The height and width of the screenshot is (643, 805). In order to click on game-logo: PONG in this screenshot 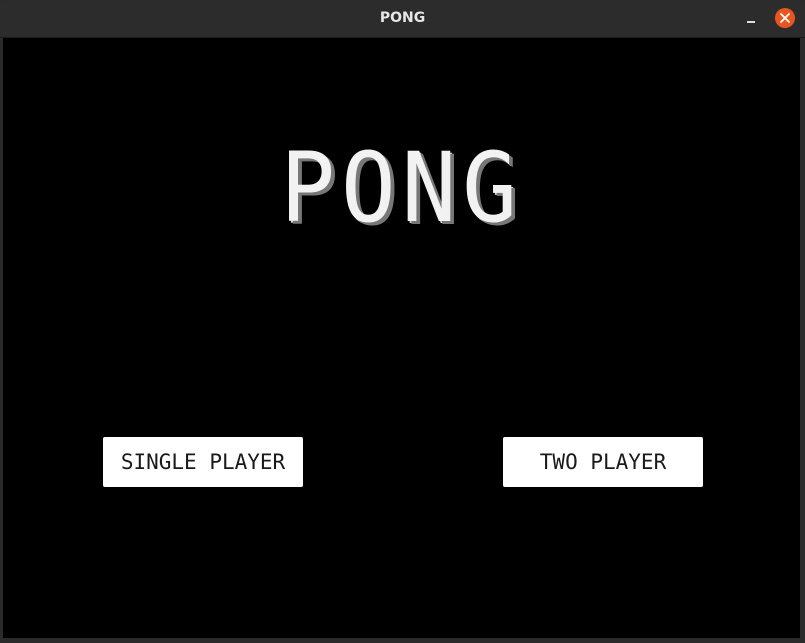, I will do `click(401, 188)`.